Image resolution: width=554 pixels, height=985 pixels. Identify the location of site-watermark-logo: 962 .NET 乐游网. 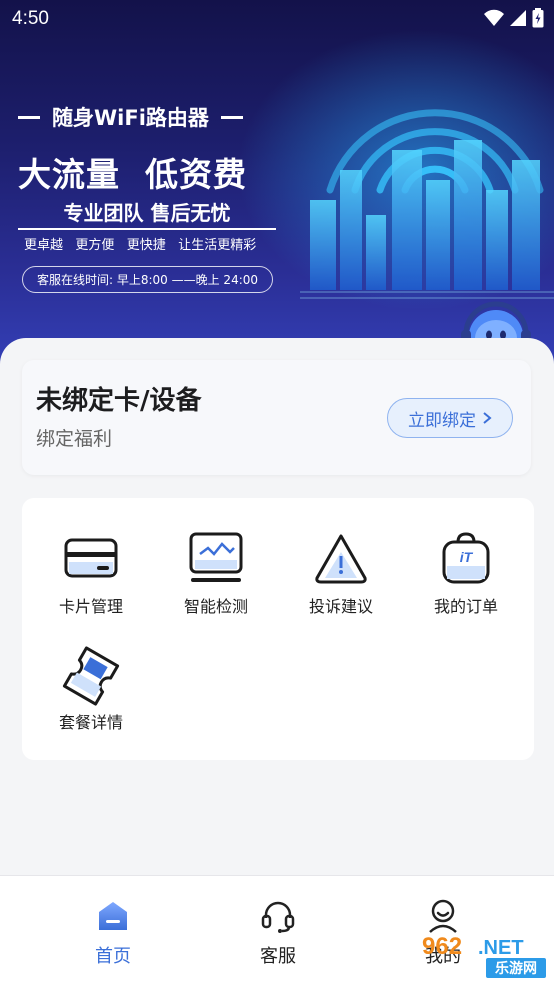
(484, 955).